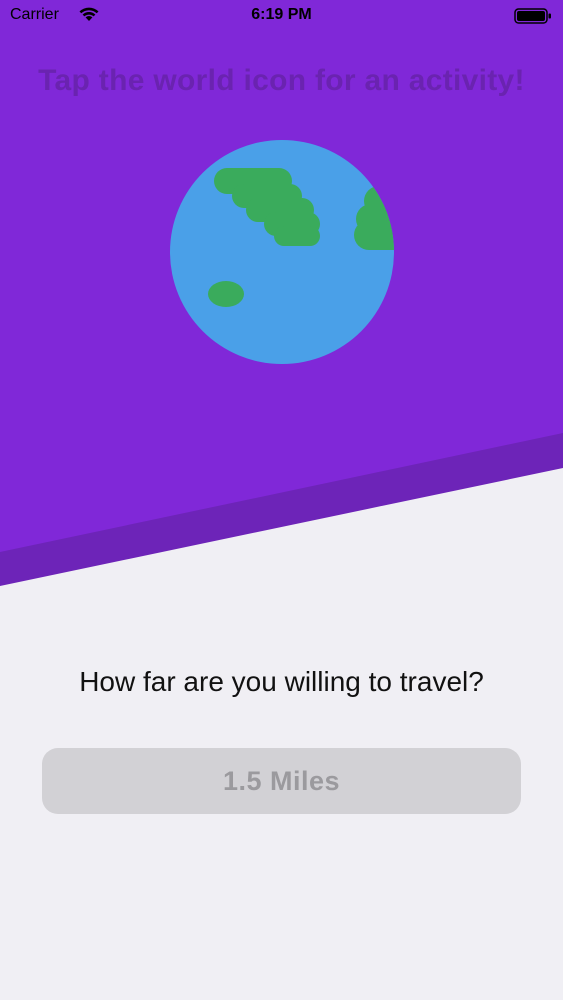  What do you see at coordinates (282, 254) in the screenshot?
I see `globe-icon` at bounding box center [282, 254].